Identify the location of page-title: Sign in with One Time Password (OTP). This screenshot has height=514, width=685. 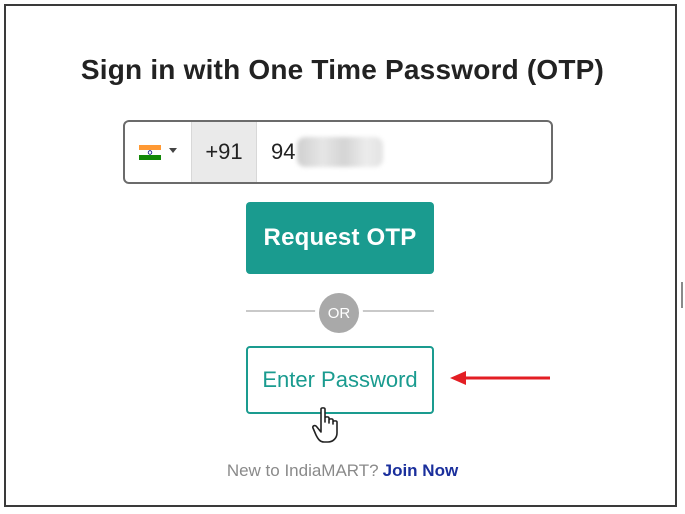
(342, 69).